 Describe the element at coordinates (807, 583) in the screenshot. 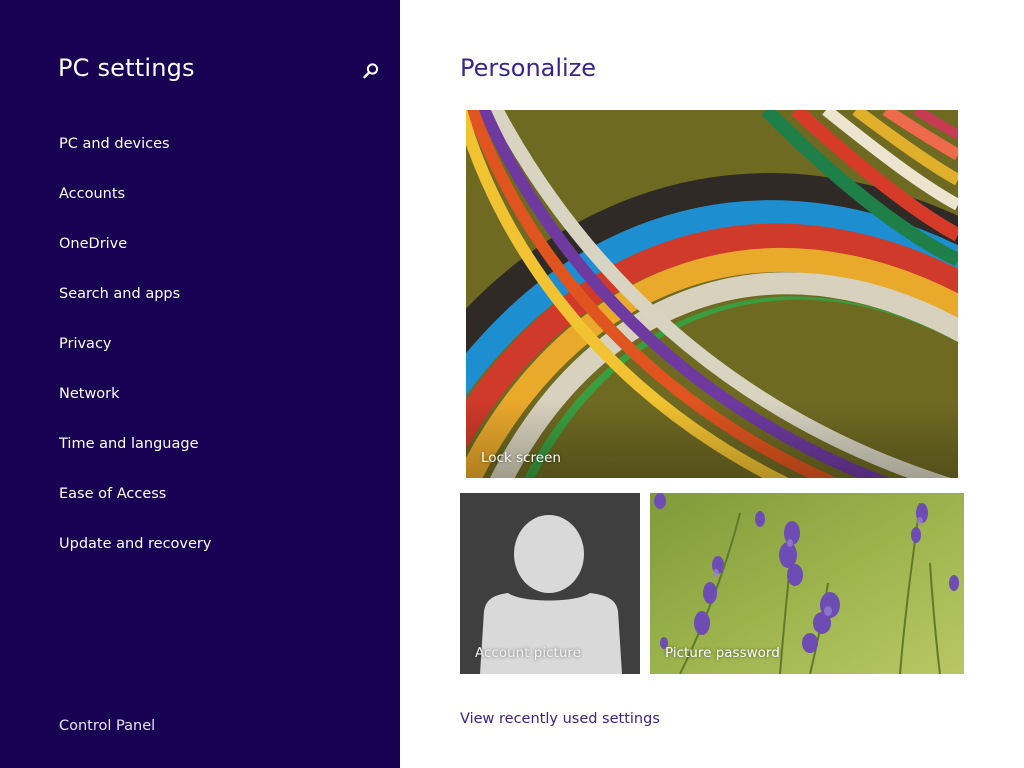

I see `picture-password-tile: Picture password` at that location.